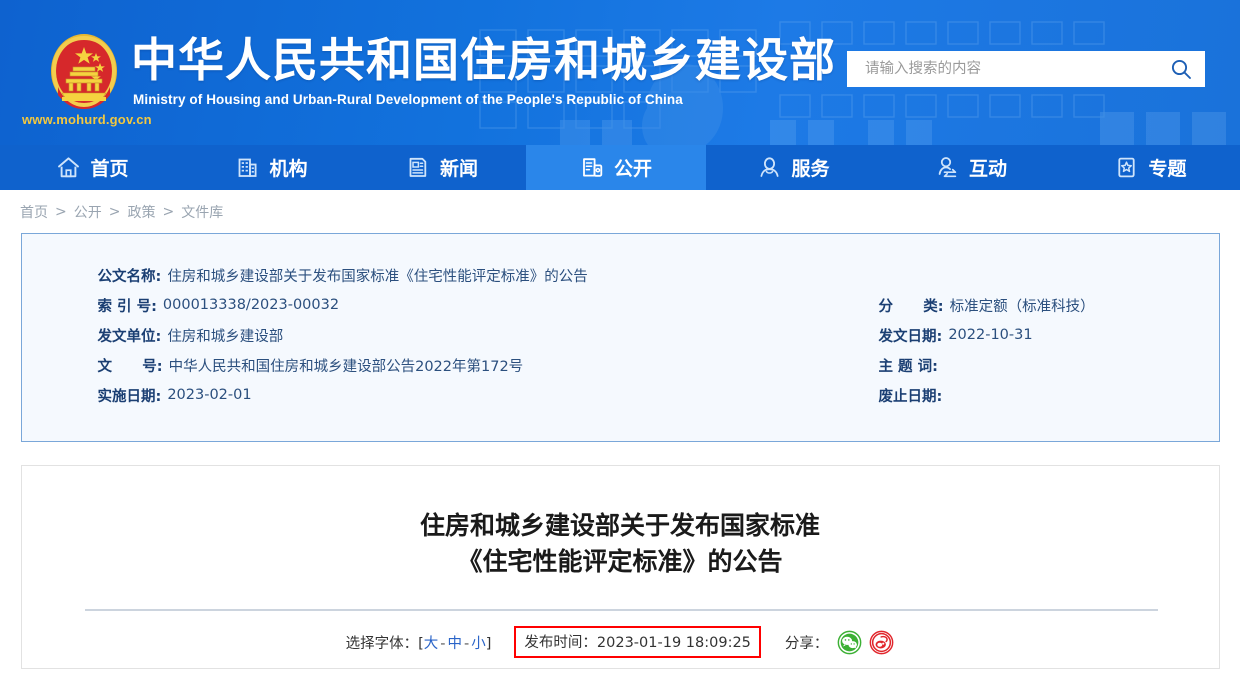  Describe the element at coordinates (130, 366) in the screenshot. I see `meta-label: 文 号:` at that location.